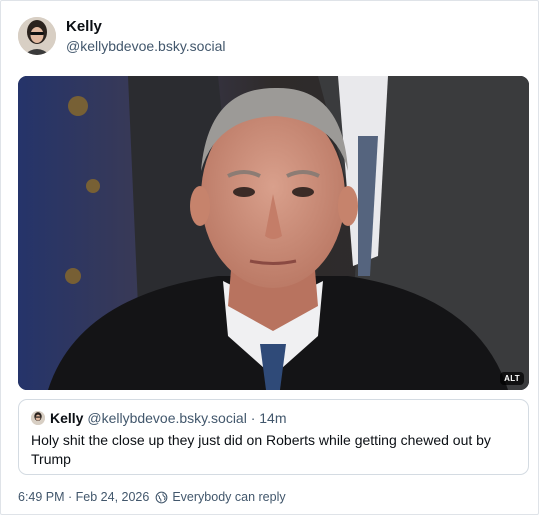 This screenshot has height=517, width=541. I want to click on quoted-author-handle: @kellybdevoe.bsky.social, so click(167, 418).